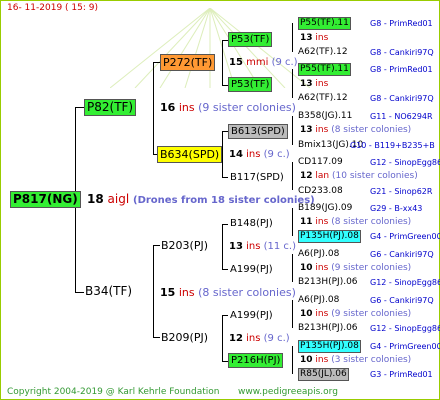 This screenshot has height=400, width=440. I want to click on origin-label: G8 - PrimRed01, so click(401, 23).